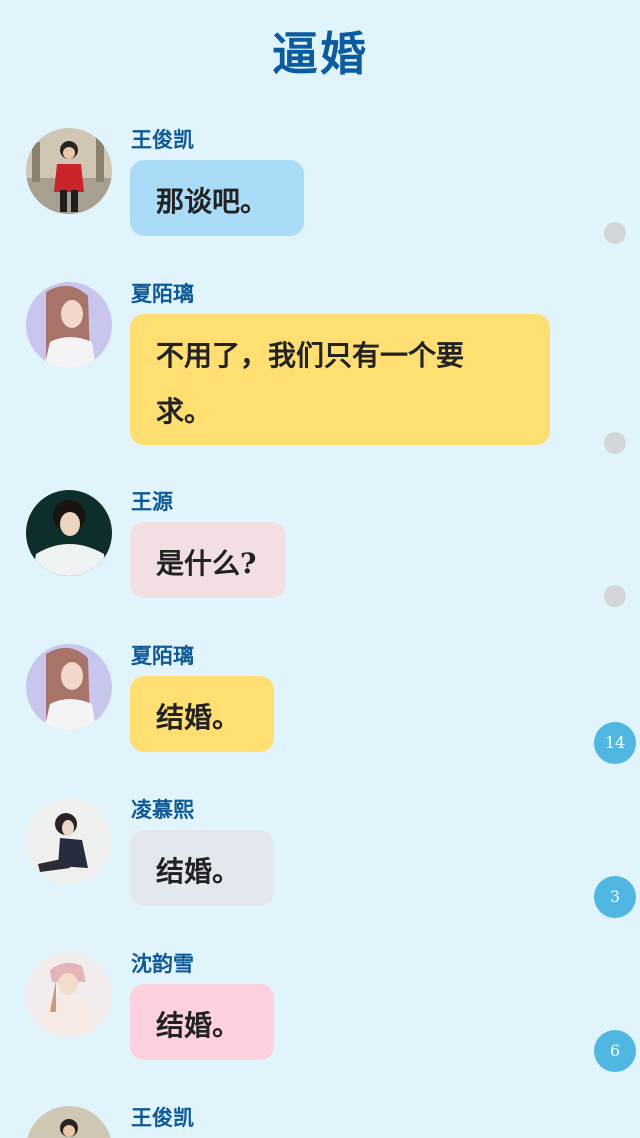 The image size is (640, 1138). Describe the element at coordinates (320, 54) in the screenshot. I see `page-title: 逼婚` at that location.